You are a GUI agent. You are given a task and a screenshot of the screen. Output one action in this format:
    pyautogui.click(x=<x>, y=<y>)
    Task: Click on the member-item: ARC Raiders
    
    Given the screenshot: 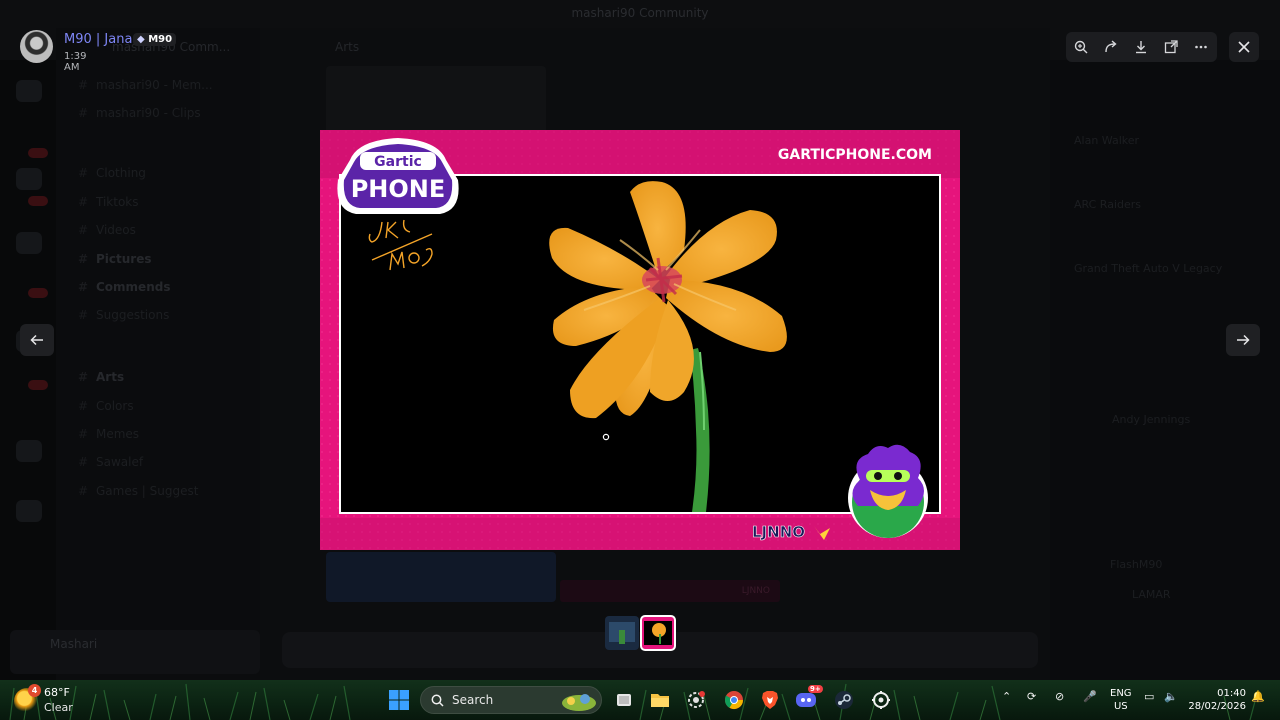 What is the action you would take?
    pyautogui.click(x=1107, y=204)
    